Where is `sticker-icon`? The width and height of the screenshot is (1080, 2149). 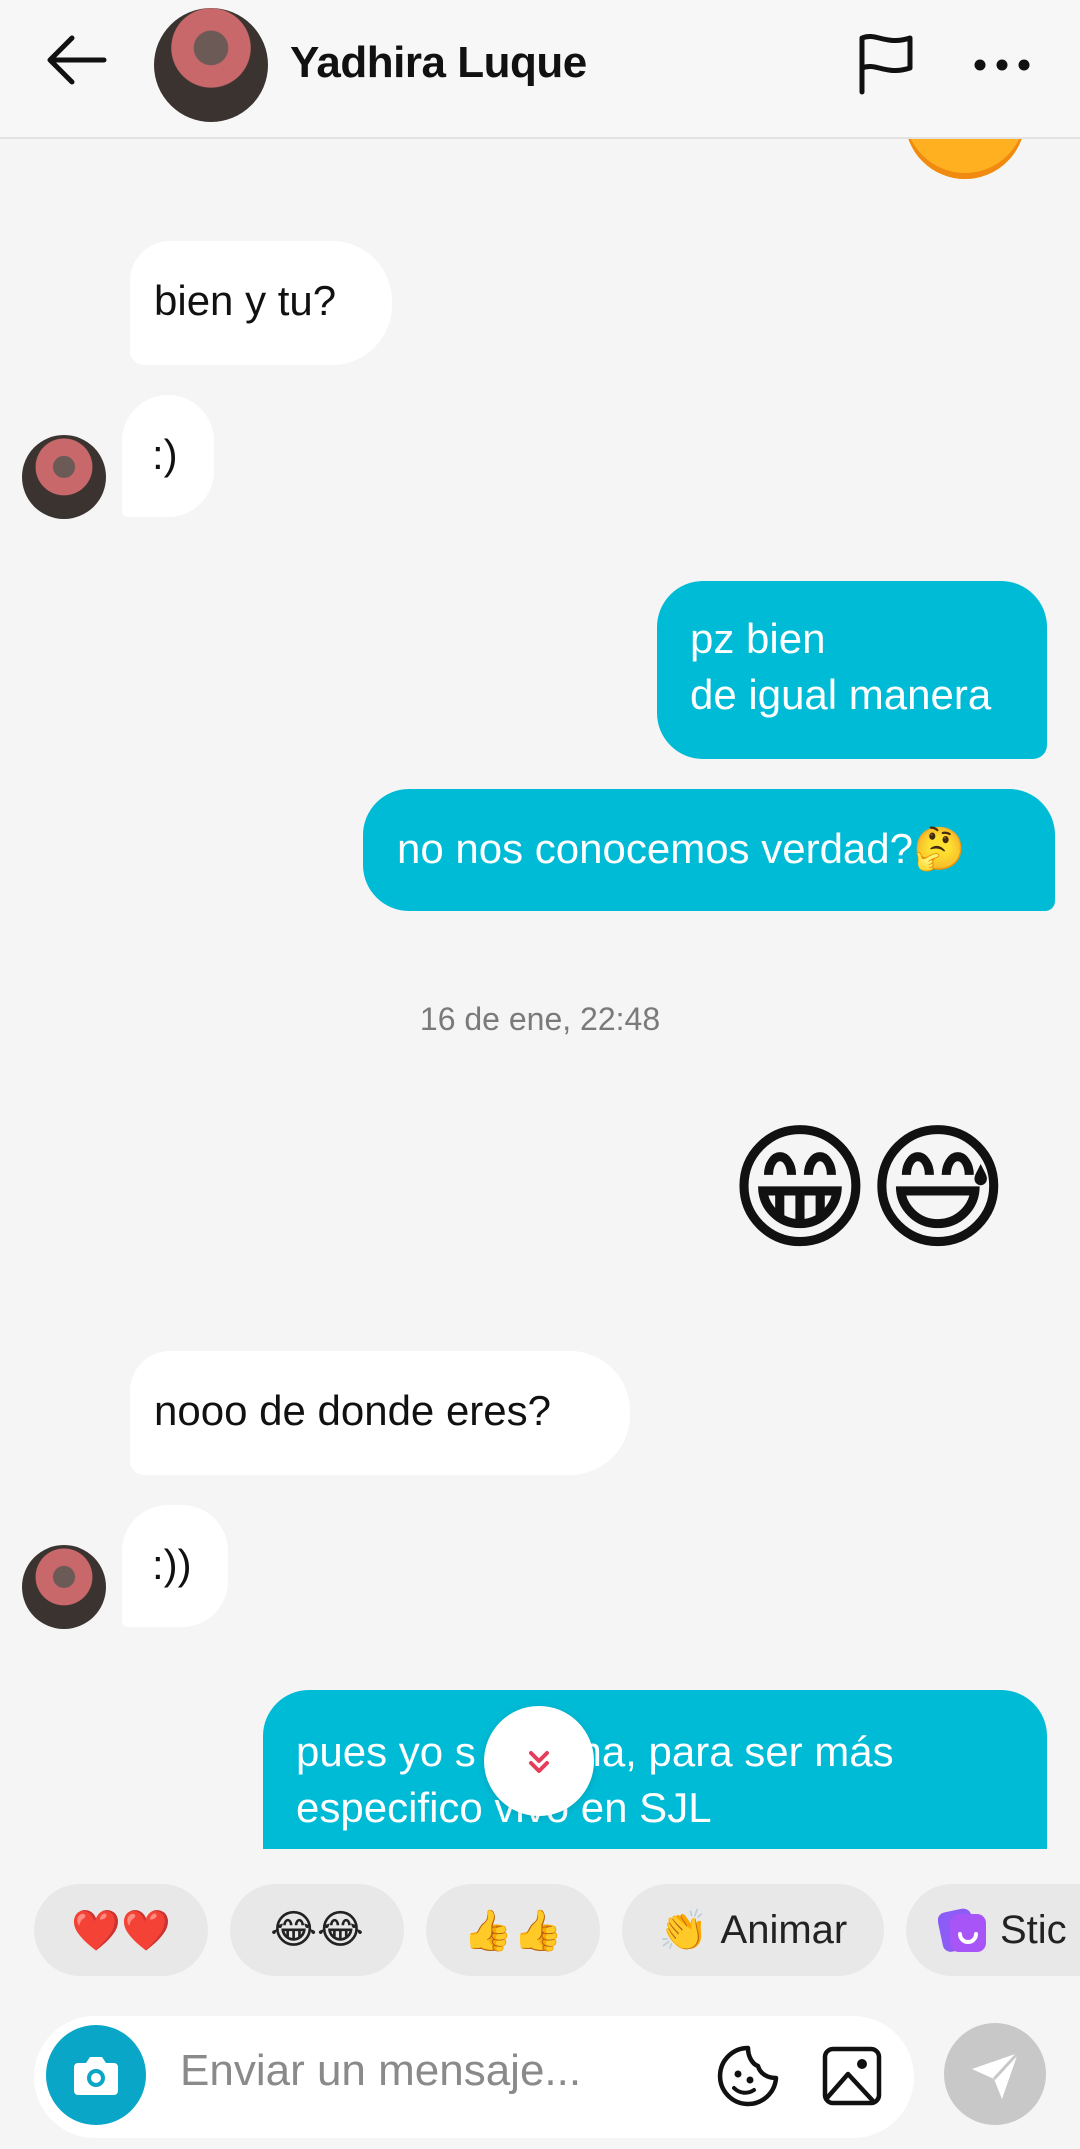 sticker-icon is located at coordinates (962, 1930).